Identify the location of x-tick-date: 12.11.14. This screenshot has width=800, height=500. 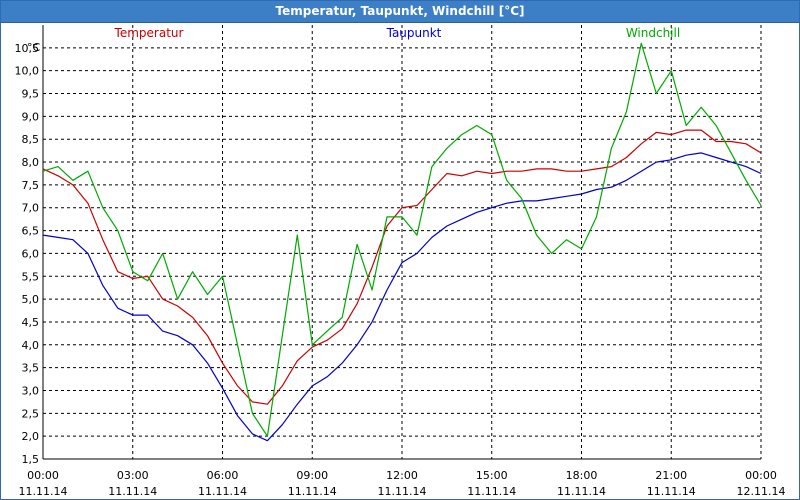
(761, 491).